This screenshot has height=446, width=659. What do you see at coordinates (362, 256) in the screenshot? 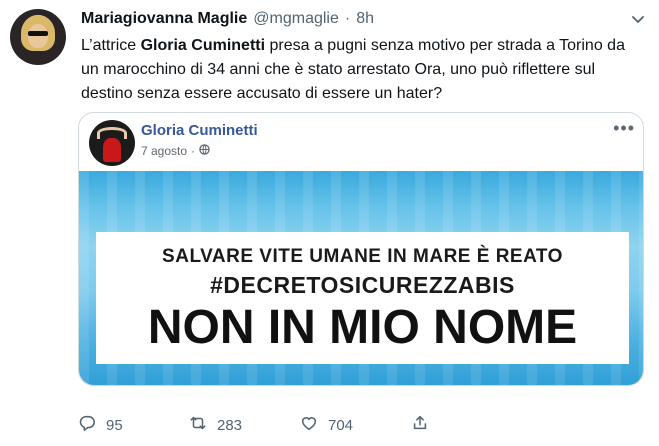
I see `banner-line1: SALVARE VITE UMANE IN MARE È REATO` at bounding box center [362, 256].